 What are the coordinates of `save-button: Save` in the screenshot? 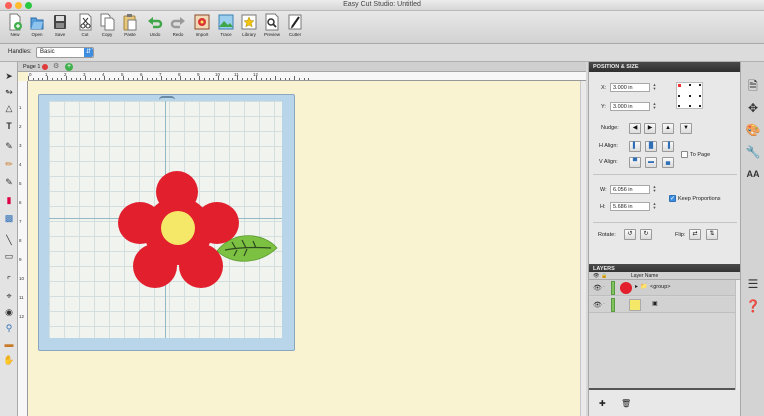 It's located at (60, 28).